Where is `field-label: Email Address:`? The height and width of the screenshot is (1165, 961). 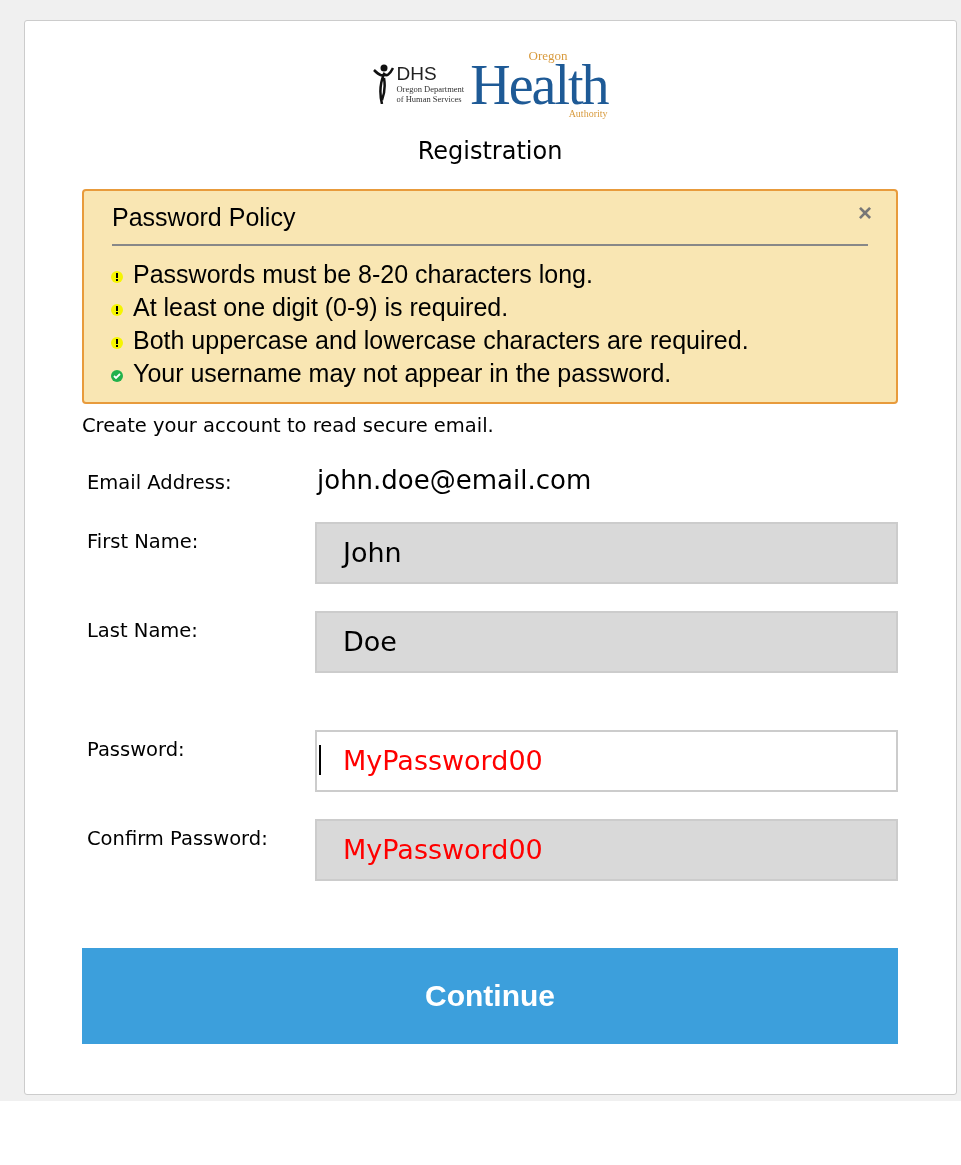 field-label: Email Address: is located at coordinates (159, 482).